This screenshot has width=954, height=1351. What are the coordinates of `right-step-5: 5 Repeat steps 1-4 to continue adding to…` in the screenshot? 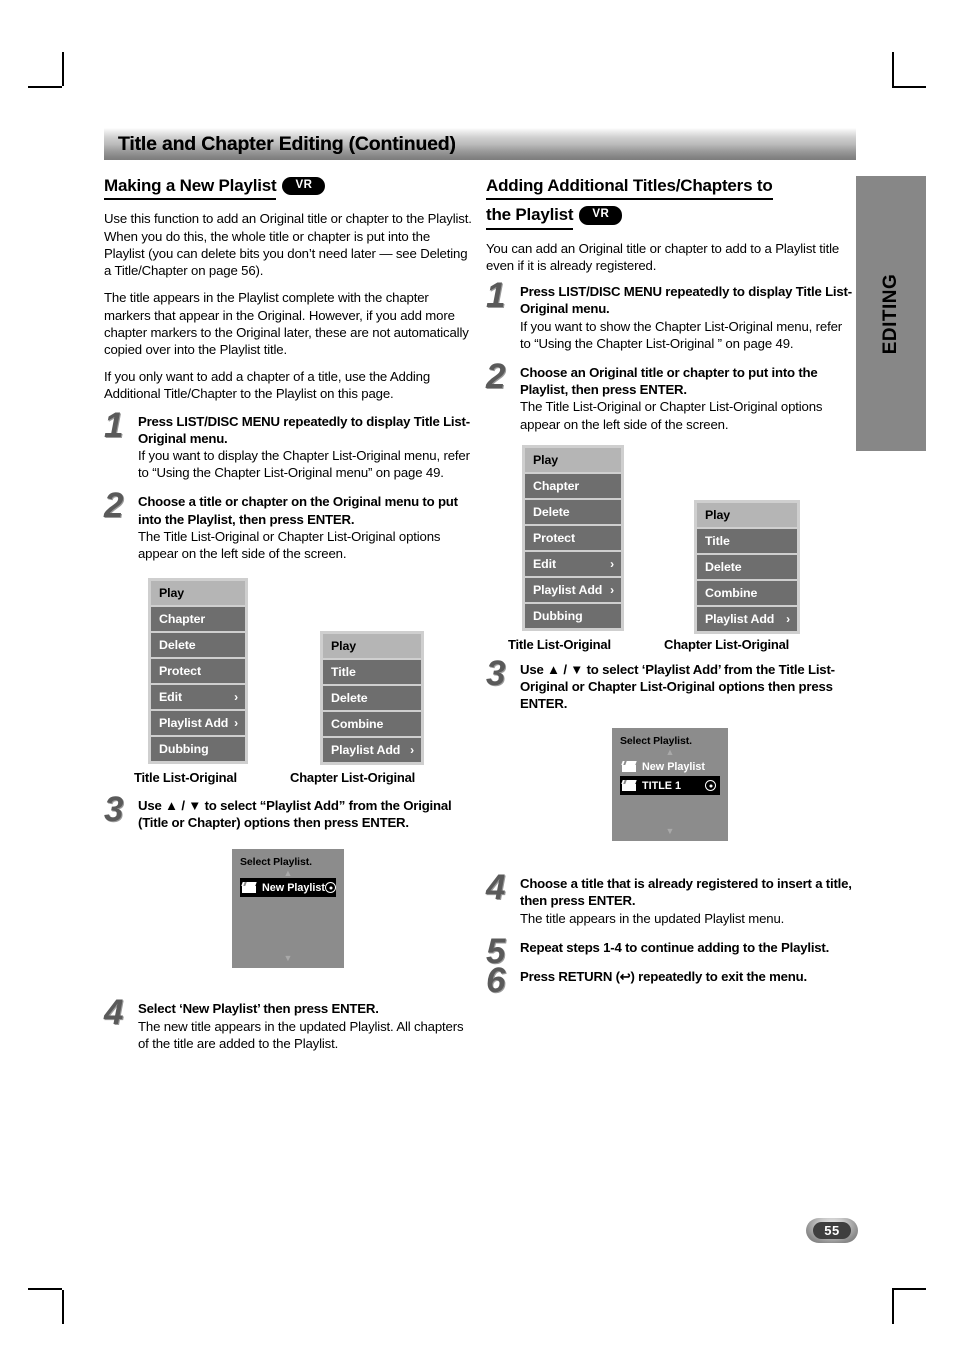 It's located at (670, 951).